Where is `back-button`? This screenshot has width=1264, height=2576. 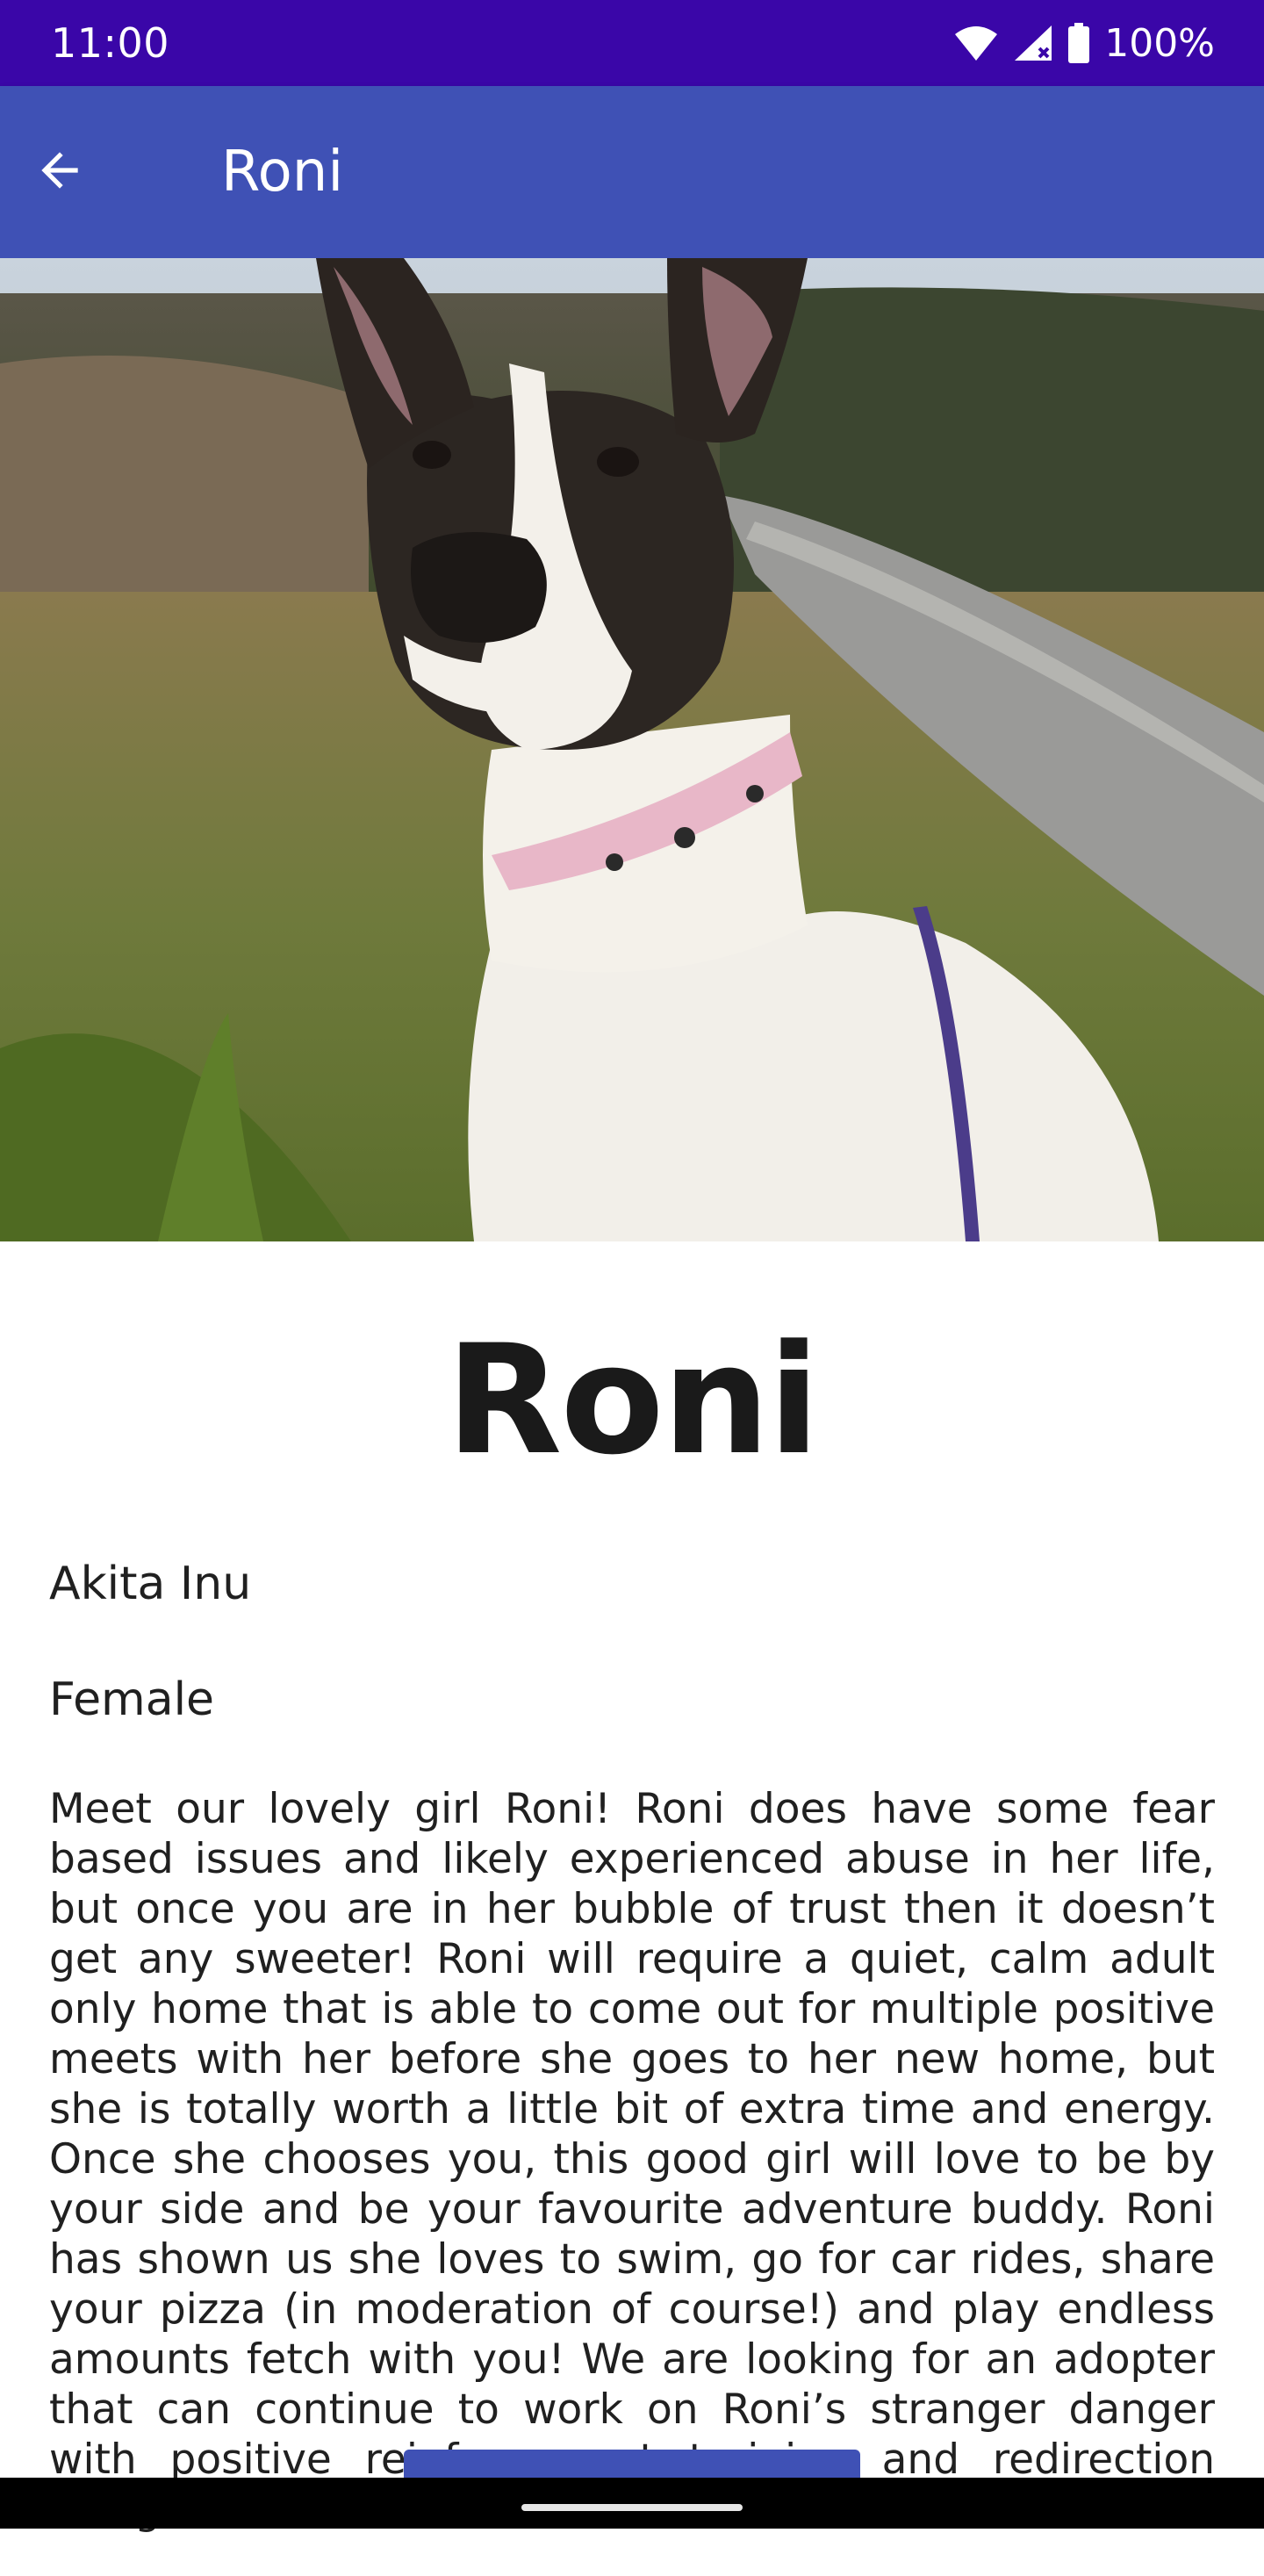
back-button is located at coordinates (60, 172).